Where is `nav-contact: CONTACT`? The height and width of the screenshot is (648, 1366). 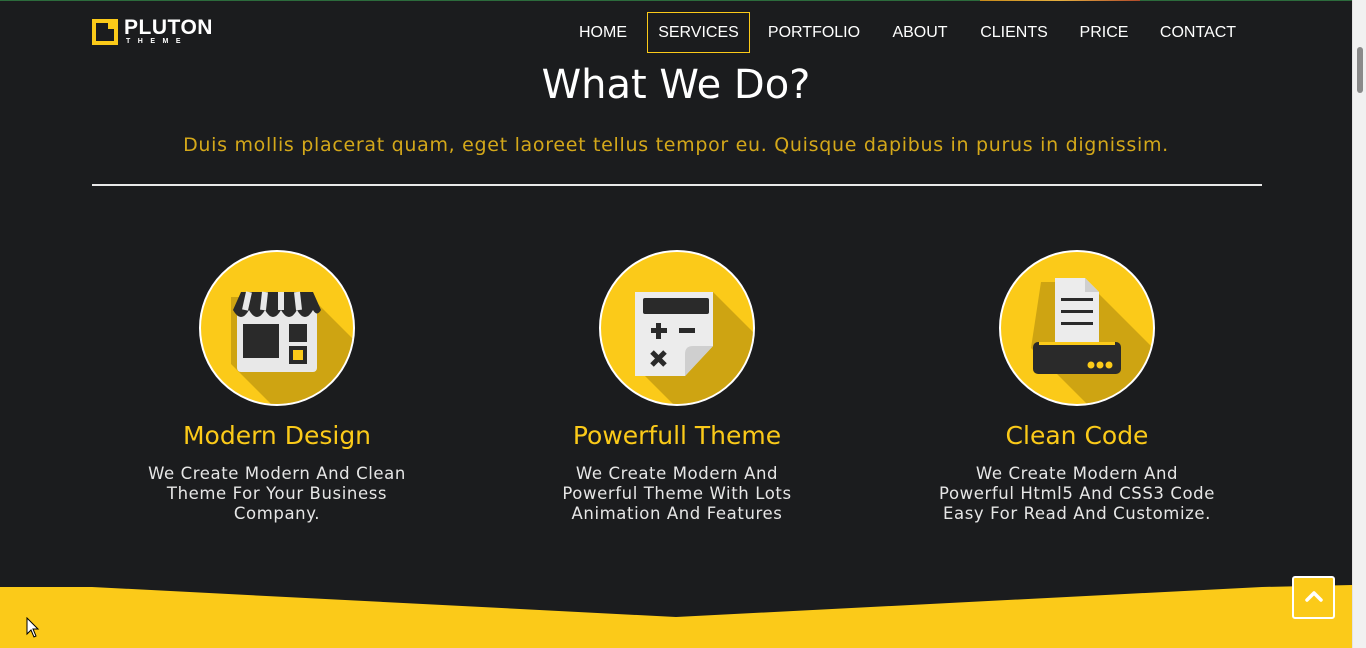 nav-contact: CONTACT is located at coordinates (1198, 32).